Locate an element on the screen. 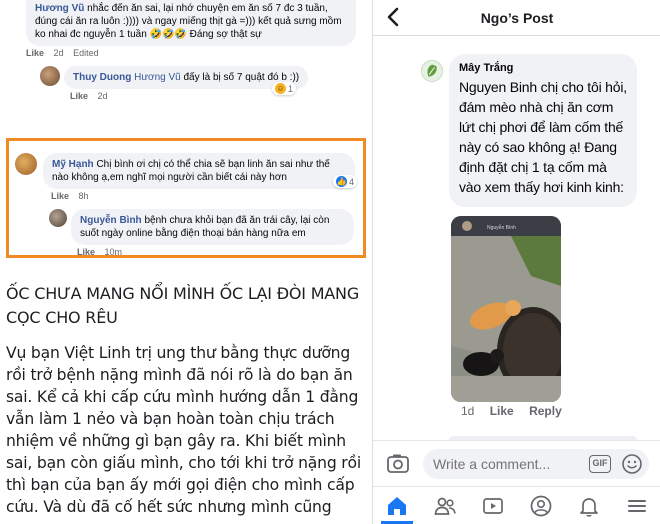  bell-icon is located at coordinates (589, 507).